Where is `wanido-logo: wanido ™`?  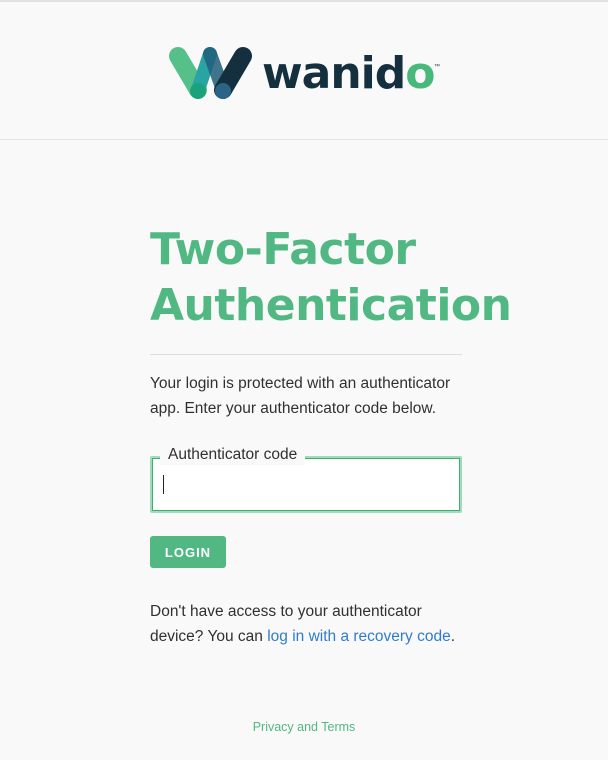
wanido-logo: wanido ™ is located at coordinates (305, 73).